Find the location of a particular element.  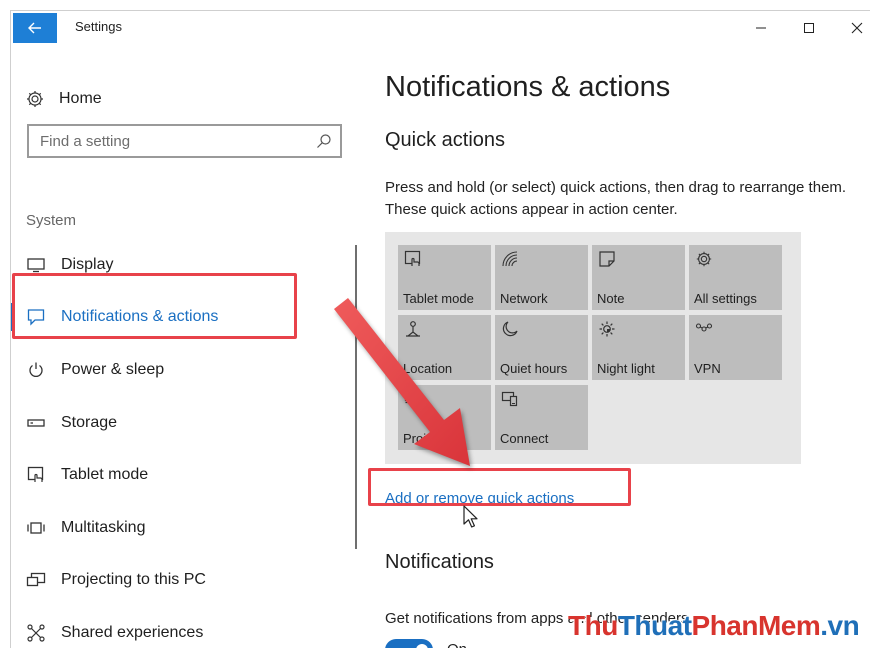

tile-label: Quiet hours is located at coordinates (534, 368).